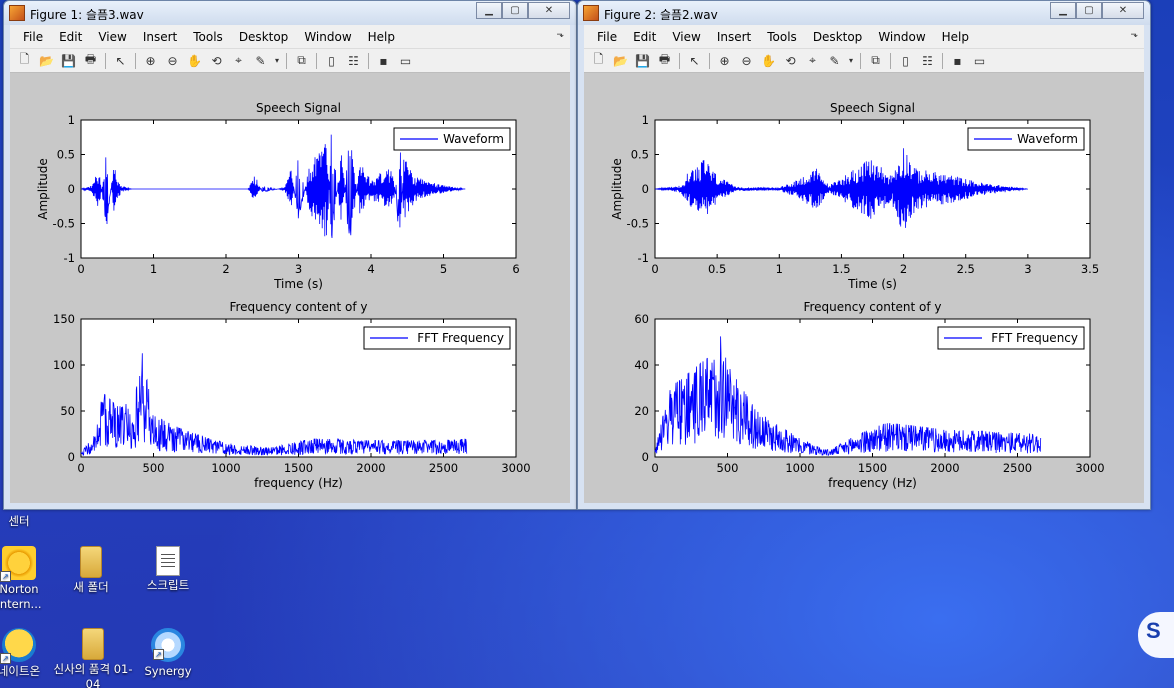  What do you see at coordinates (641, 319) in the screenshot?
I see `y-tick-label: 60` at bounding box center [641, 319].